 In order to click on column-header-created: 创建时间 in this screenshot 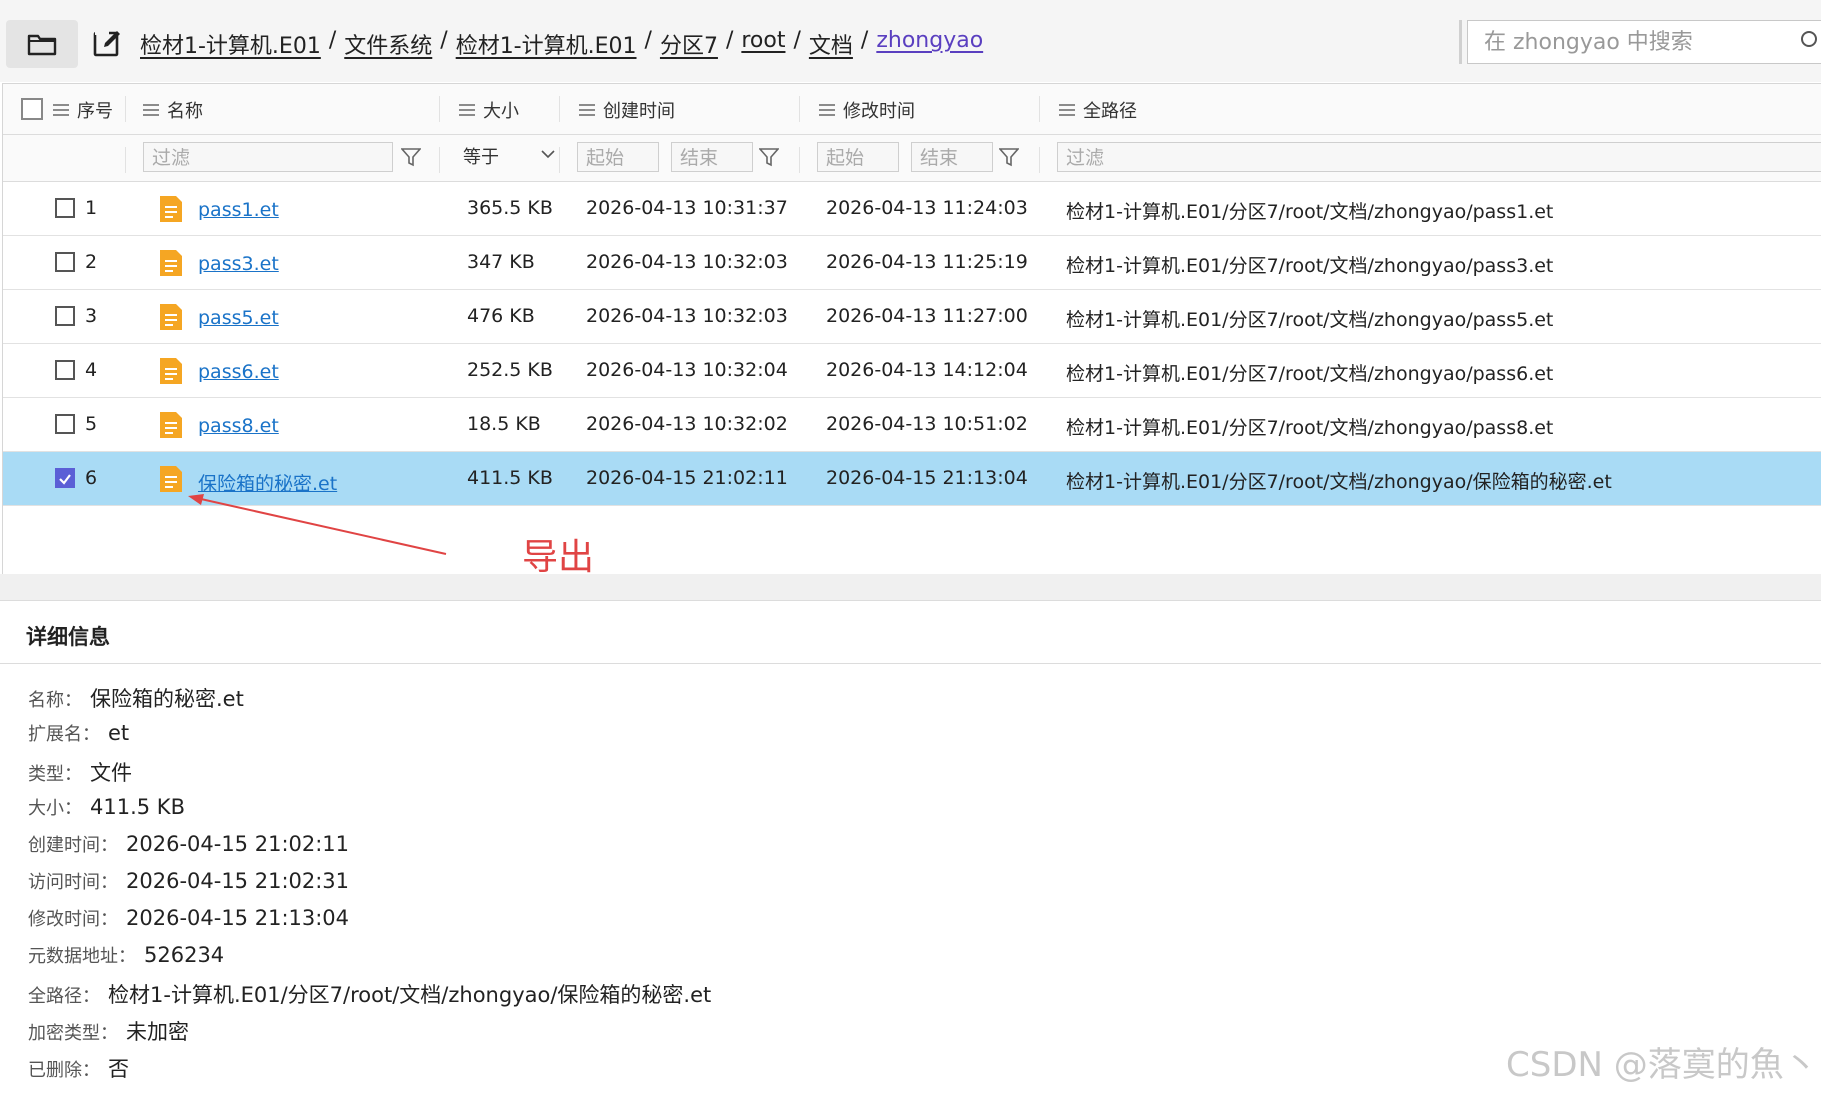, I will do `click(627, 110)`.